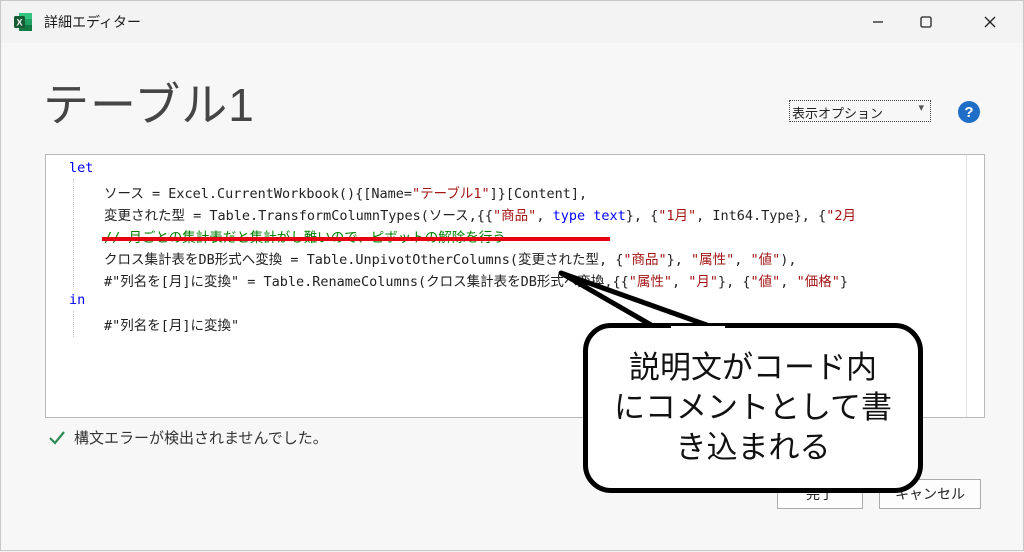 This screenshot has width=1024, height=552. I want to click on title-bar: X 詳細エディター, so click(512, 22).